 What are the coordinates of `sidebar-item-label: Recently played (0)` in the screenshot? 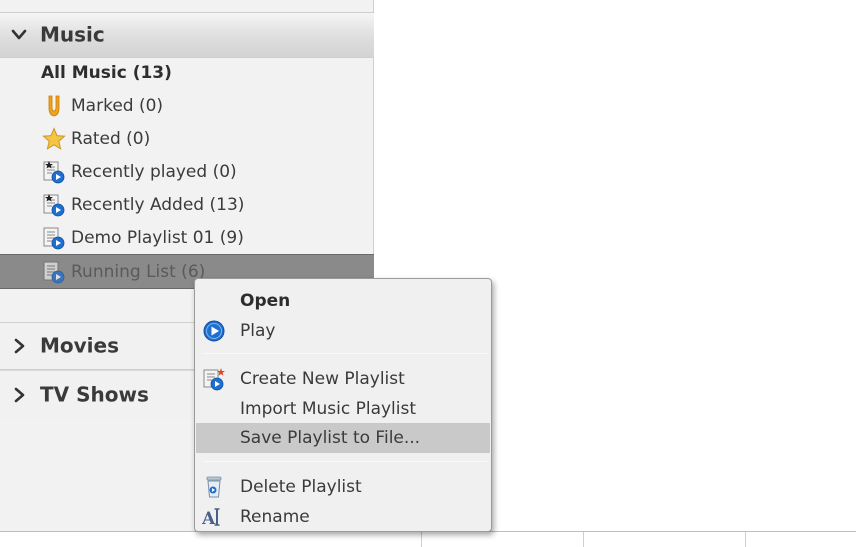 It's located at (154, 171).